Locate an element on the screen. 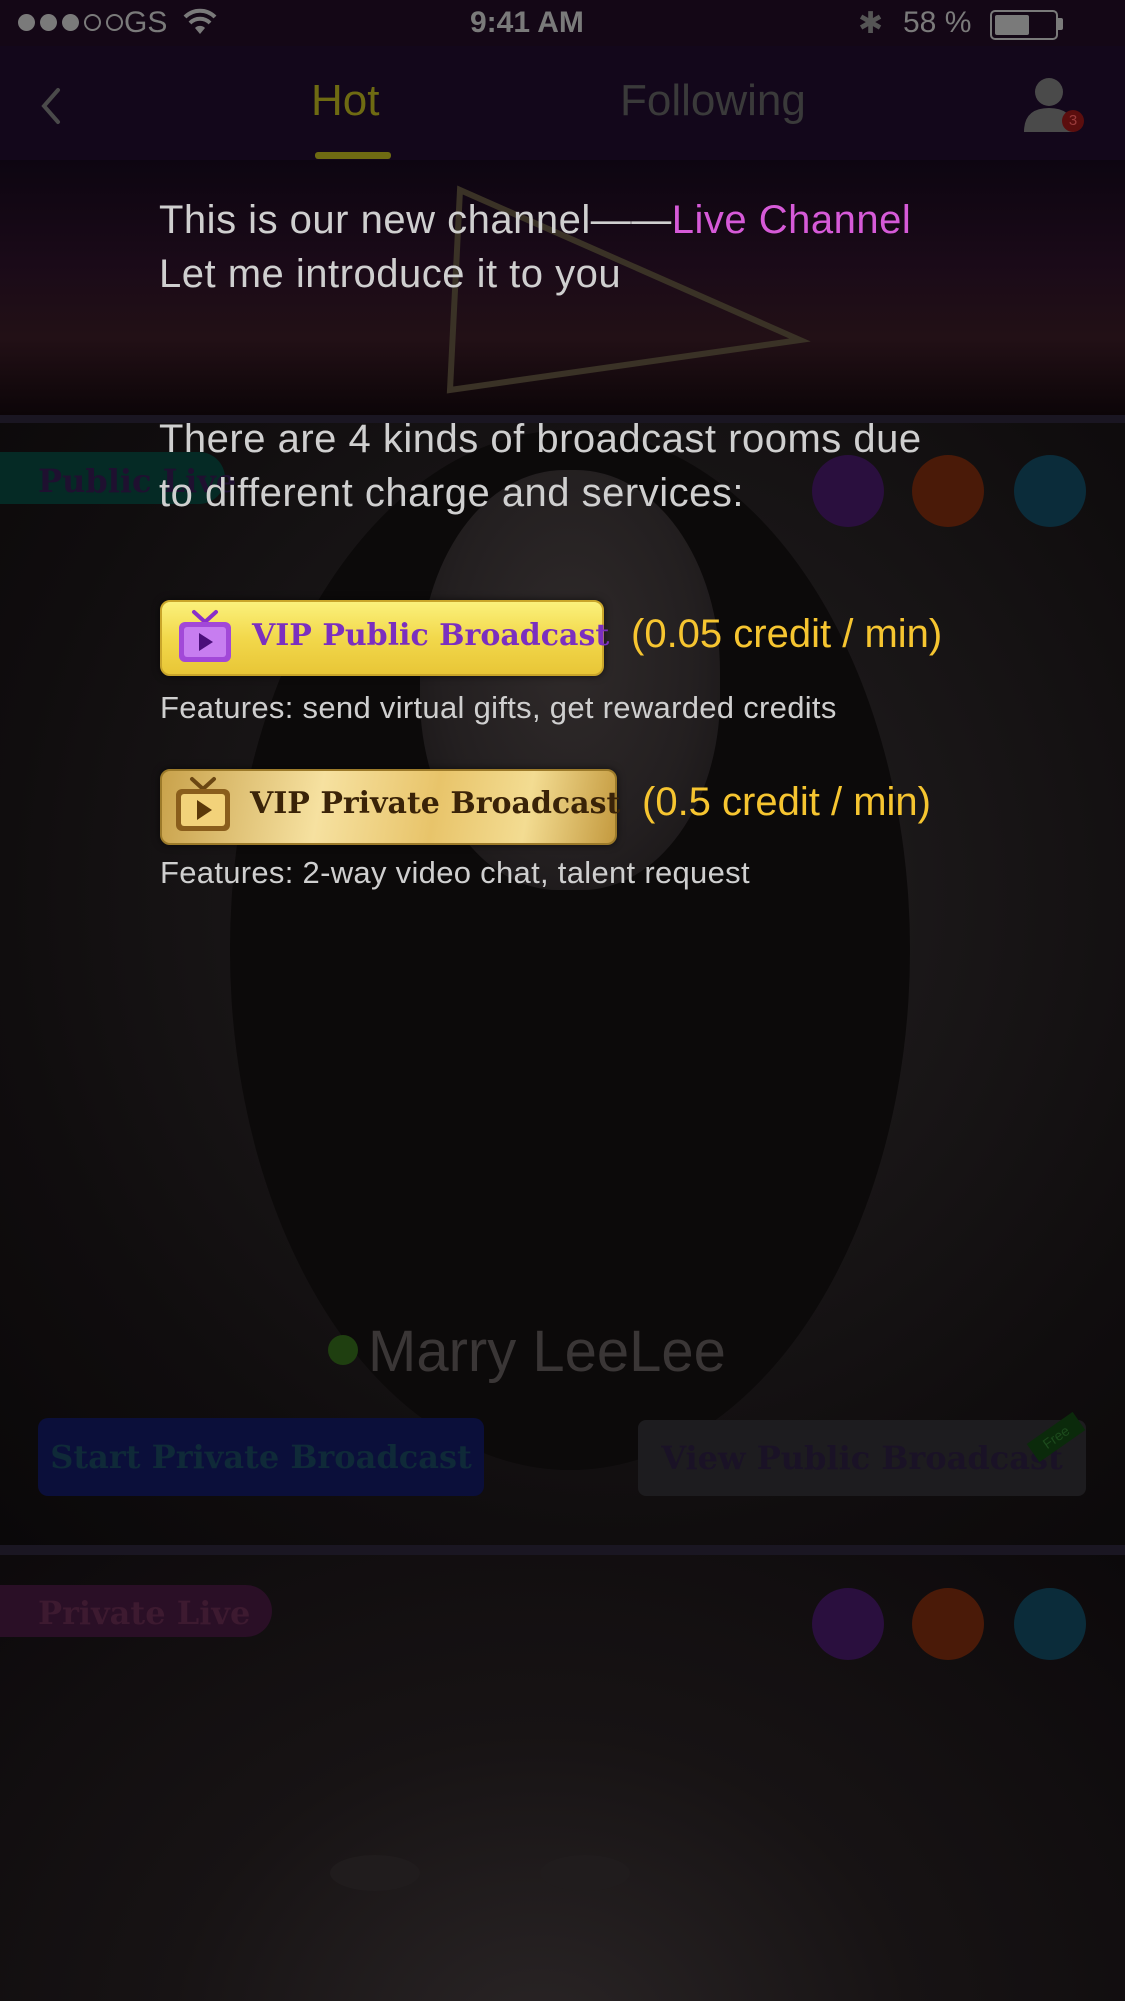  intro-line-1-text: This is our new channel—— is located at coordinates (415, 220).